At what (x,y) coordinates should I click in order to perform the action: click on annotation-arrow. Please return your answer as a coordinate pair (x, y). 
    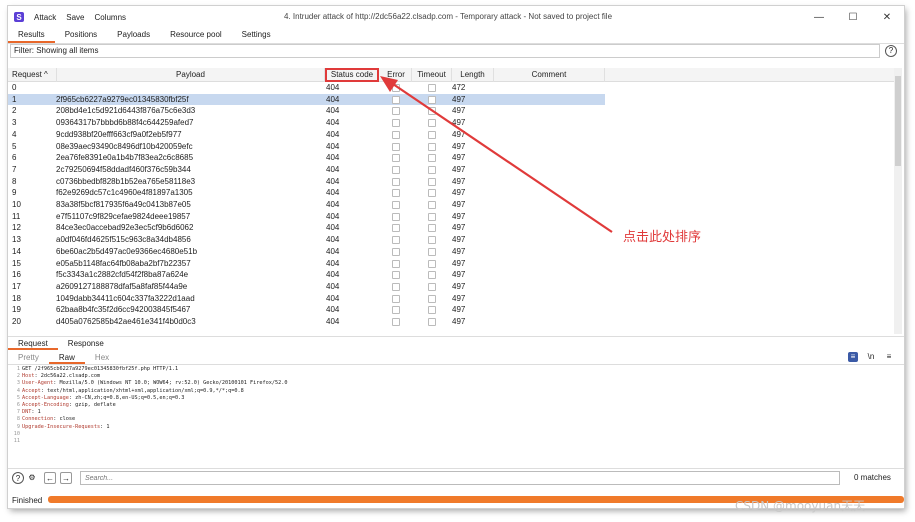
    Looking at the image, I should click on (496, 154).